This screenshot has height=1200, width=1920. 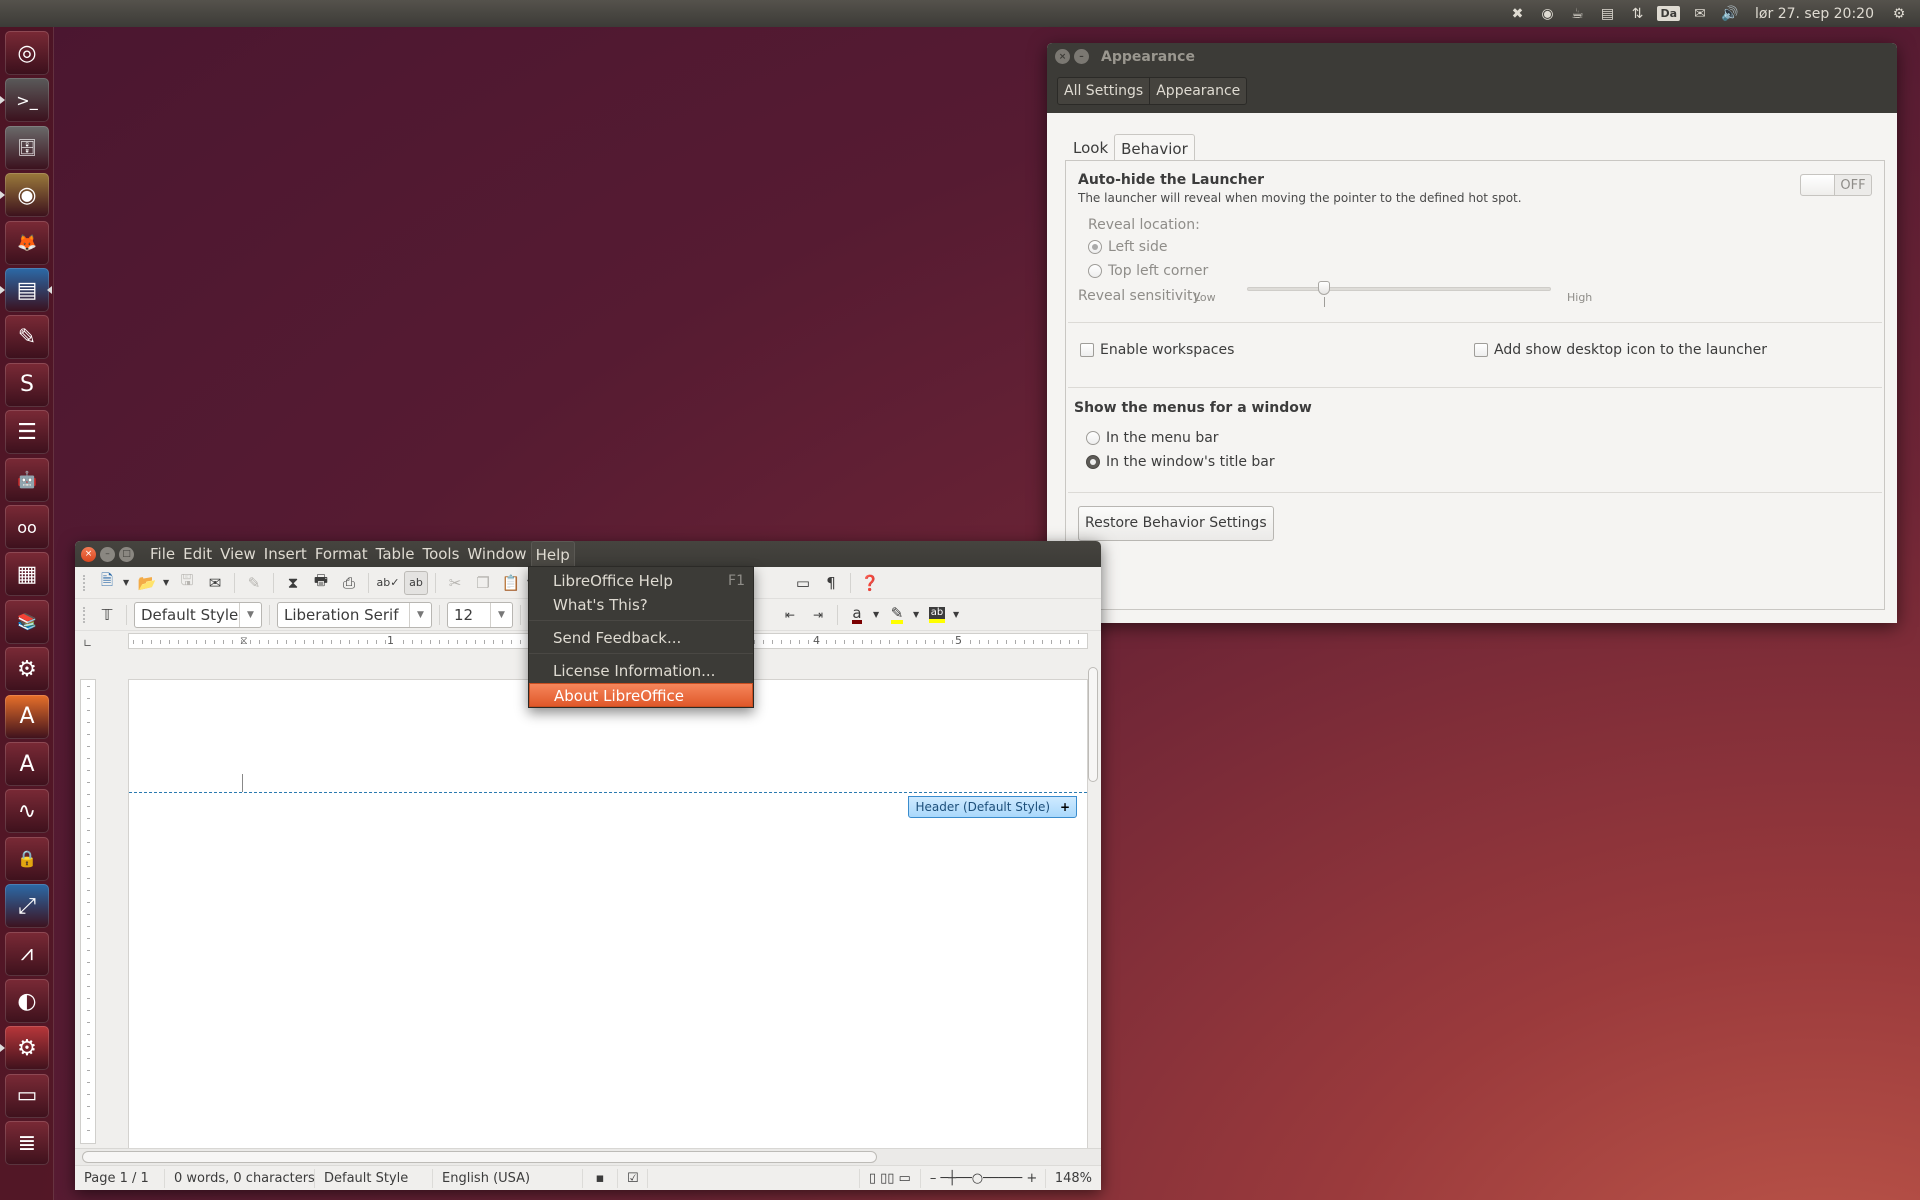 What do you see at coordinates (897, 615) in the screenshot?
I see `highlighting-icon: ✎` at bounding box center [897, 615].